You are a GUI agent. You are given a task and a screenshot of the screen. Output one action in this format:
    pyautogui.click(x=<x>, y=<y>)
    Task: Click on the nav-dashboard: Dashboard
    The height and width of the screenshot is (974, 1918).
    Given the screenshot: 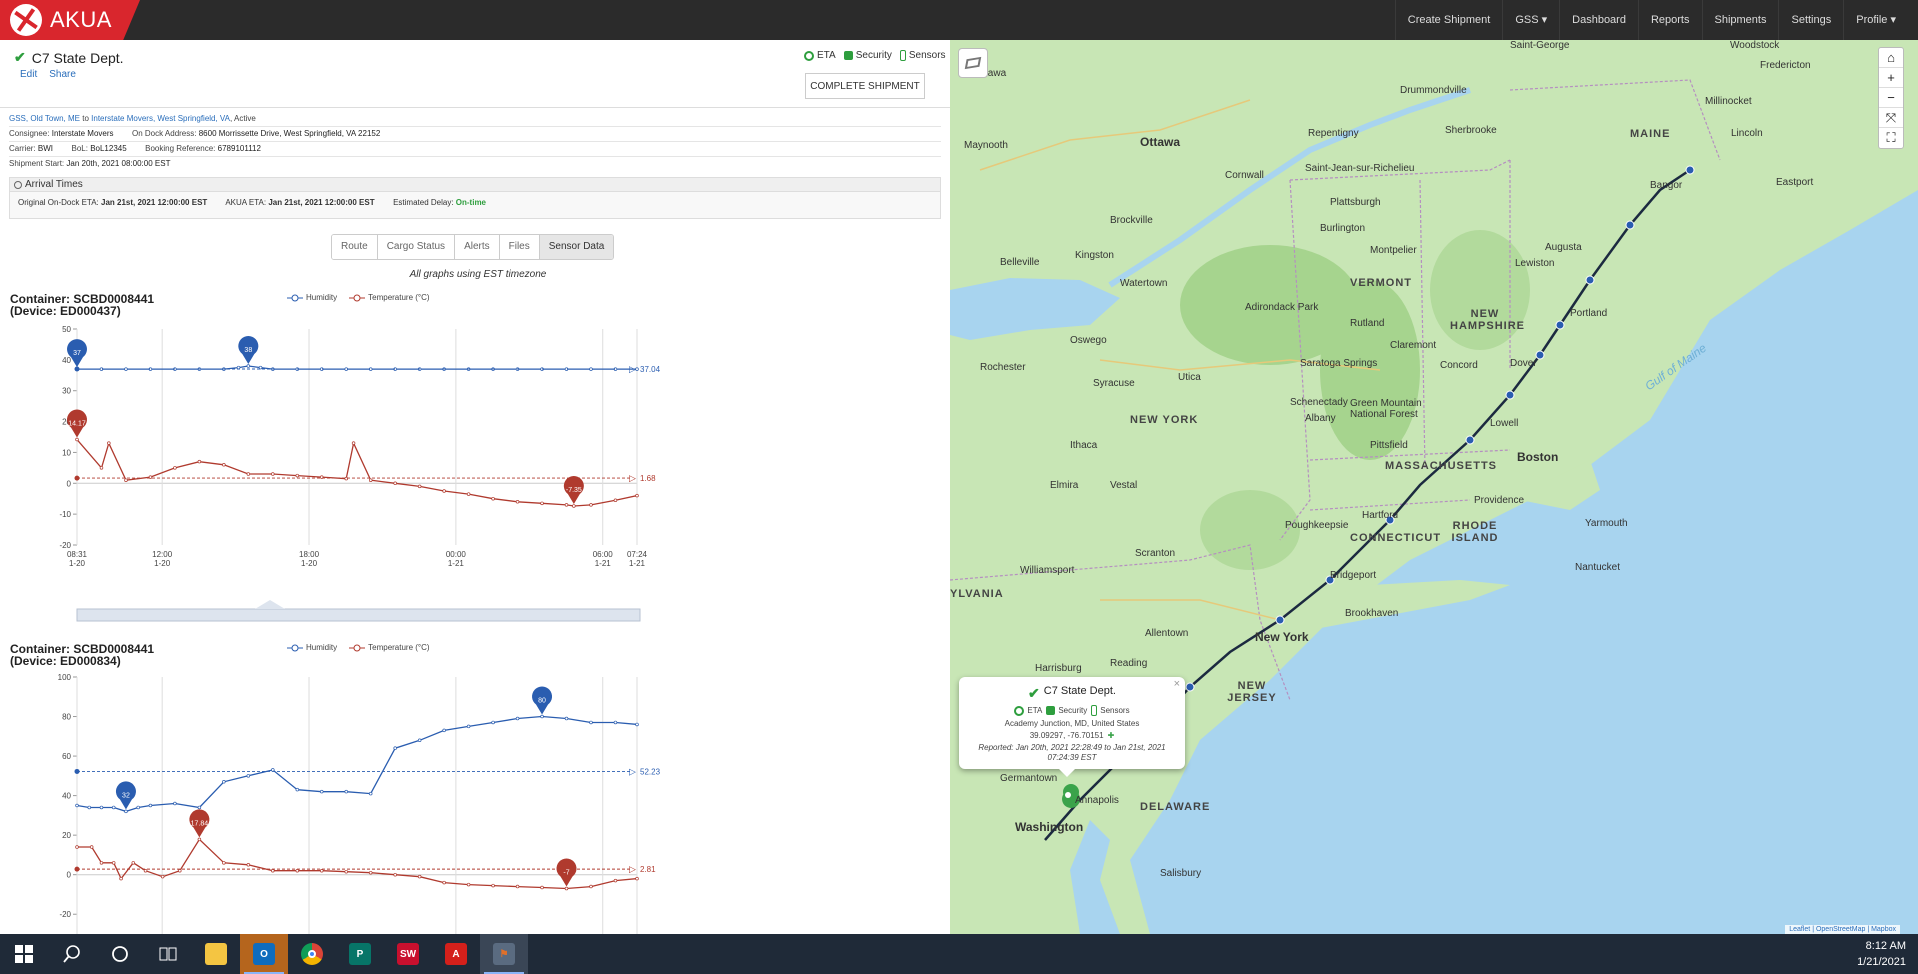 What is the action you would take?
    pyautogui.click(x=1598, y=20)
    